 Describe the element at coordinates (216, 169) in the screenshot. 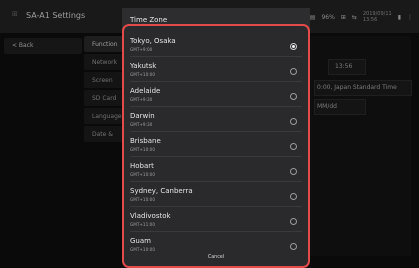

I see `timezone-option: Hobart GMT+10:00` at that location.